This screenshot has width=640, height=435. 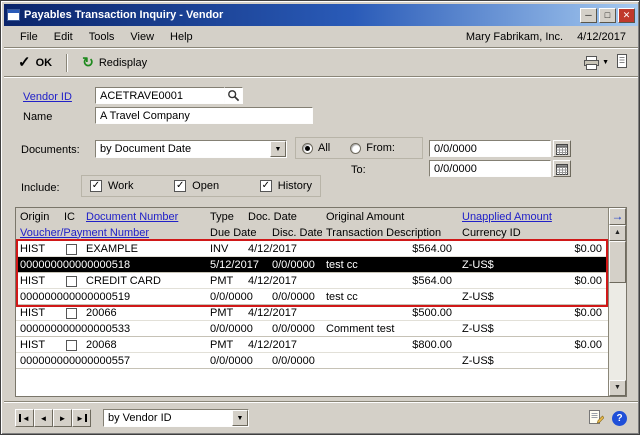 What do you see at coordinates (35, 216) in the screenshot?
I see `col-header-origin: Origin` at bounding box center [35, 216].